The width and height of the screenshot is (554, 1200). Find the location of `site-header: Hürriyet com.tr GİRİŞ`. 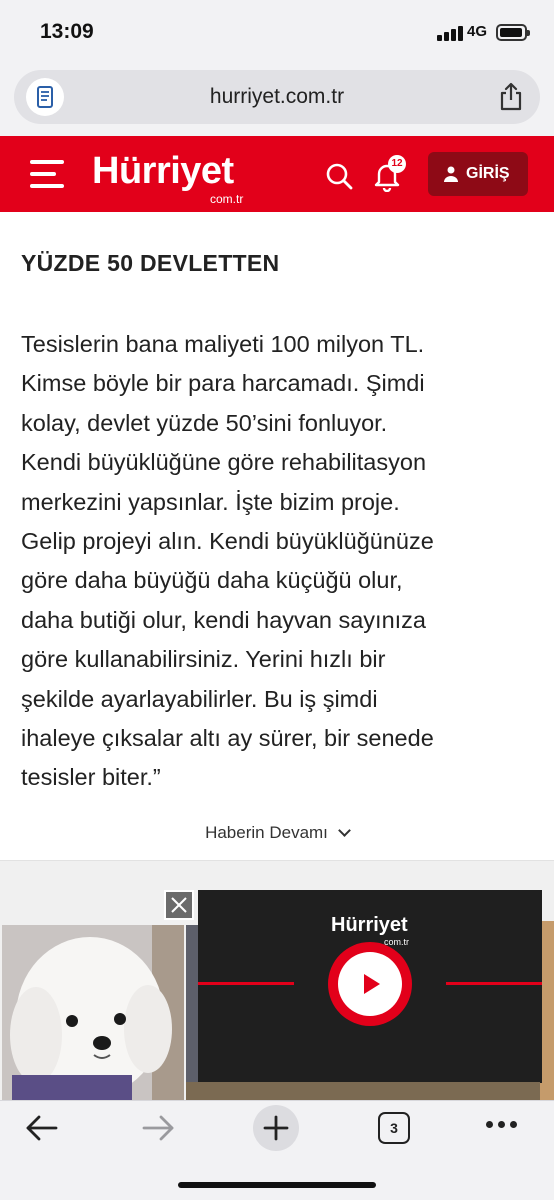

site-header: Hürriyet com.tr GİRİŞ is located at coordinates (277, 174).